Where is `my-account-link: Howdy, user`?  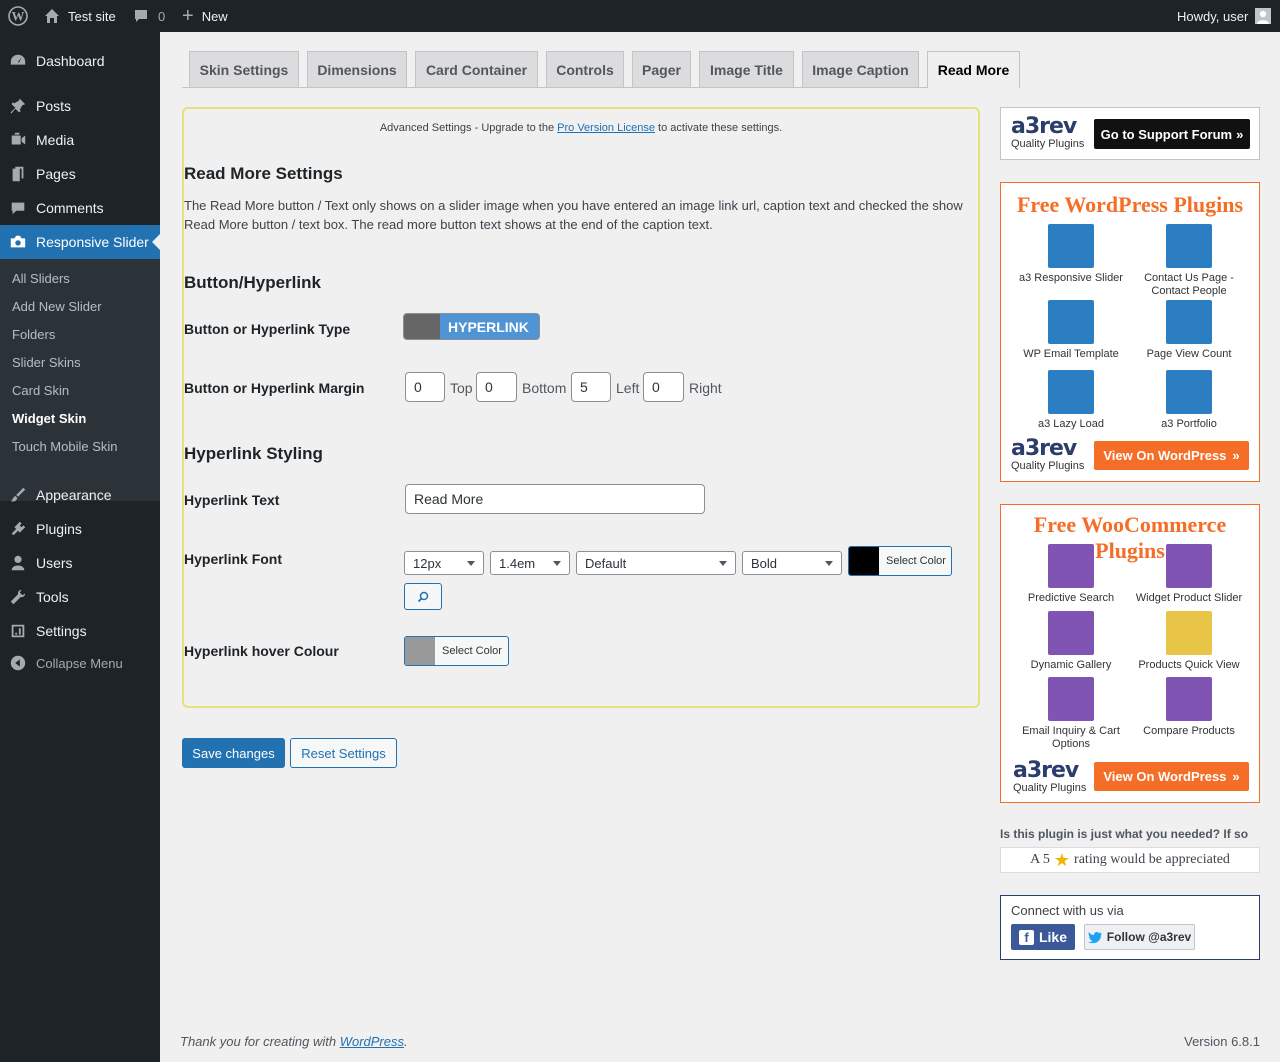
my-account-link: Howdy, user is located at coordinates (1224, 16).